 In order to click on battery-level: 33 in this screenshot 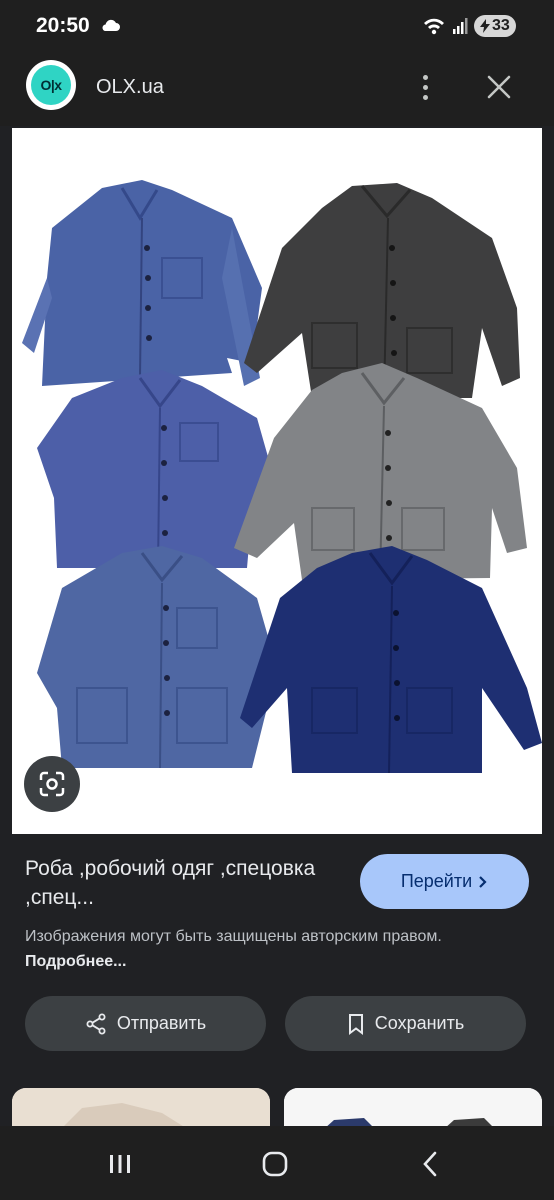, I will do `click(501, 25)`.